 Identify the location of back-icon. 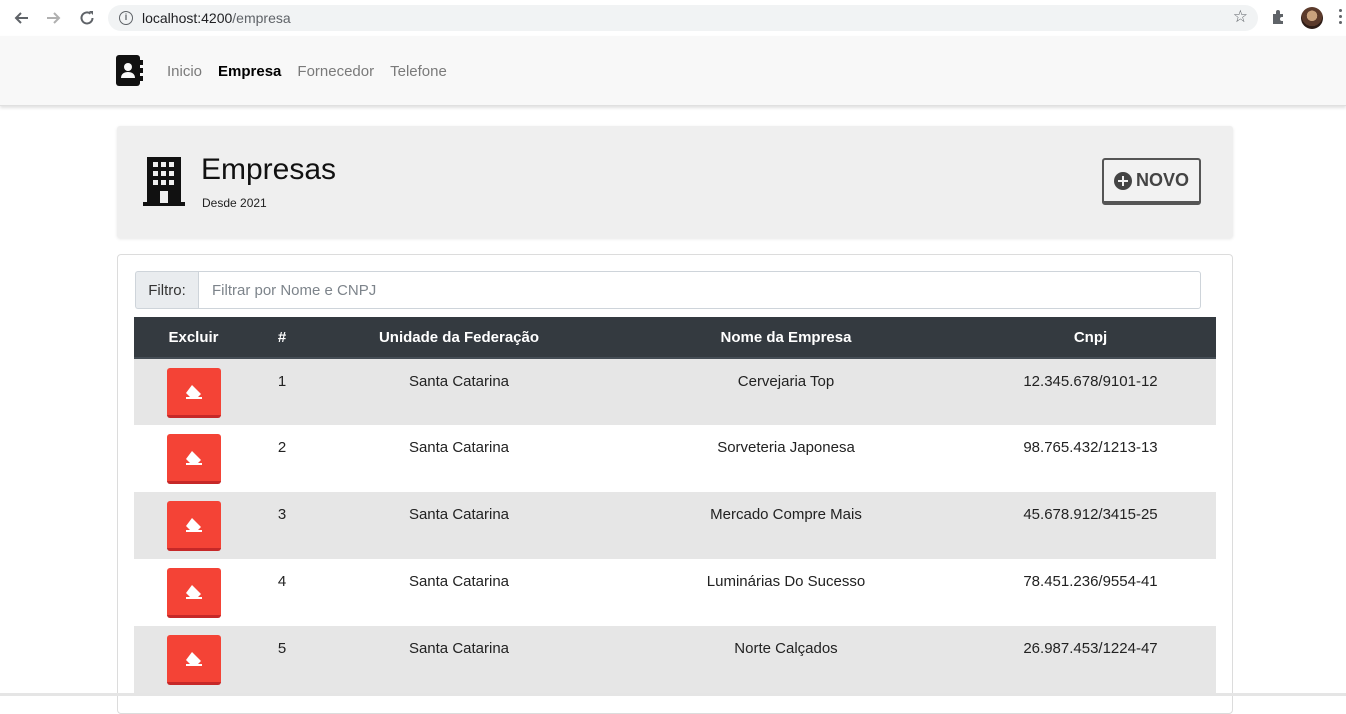
(21, 18).